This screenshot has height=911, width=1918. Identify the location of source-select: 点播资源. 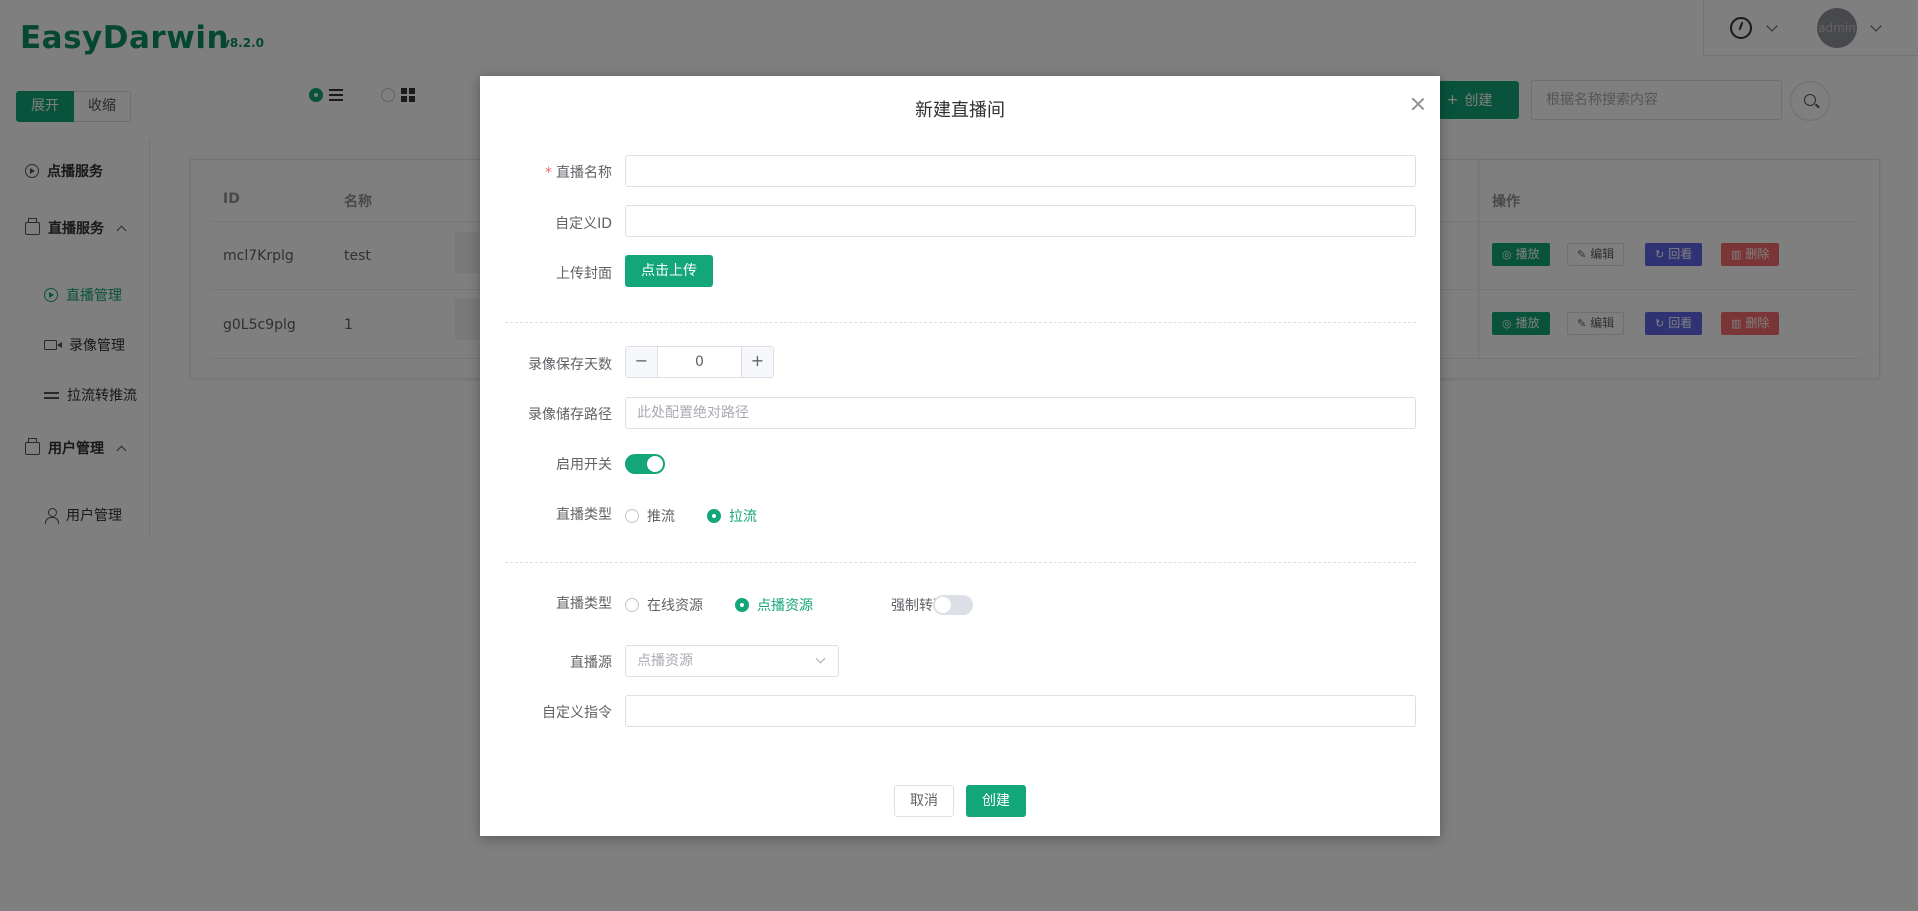
(732, 661).